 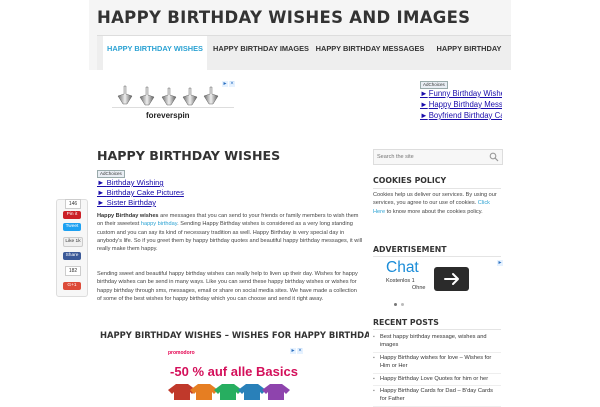 What do you see at coordinates (73, 242) in the screenshot?
I see `like-button: Like 1k` at bounding box center [73, 242].